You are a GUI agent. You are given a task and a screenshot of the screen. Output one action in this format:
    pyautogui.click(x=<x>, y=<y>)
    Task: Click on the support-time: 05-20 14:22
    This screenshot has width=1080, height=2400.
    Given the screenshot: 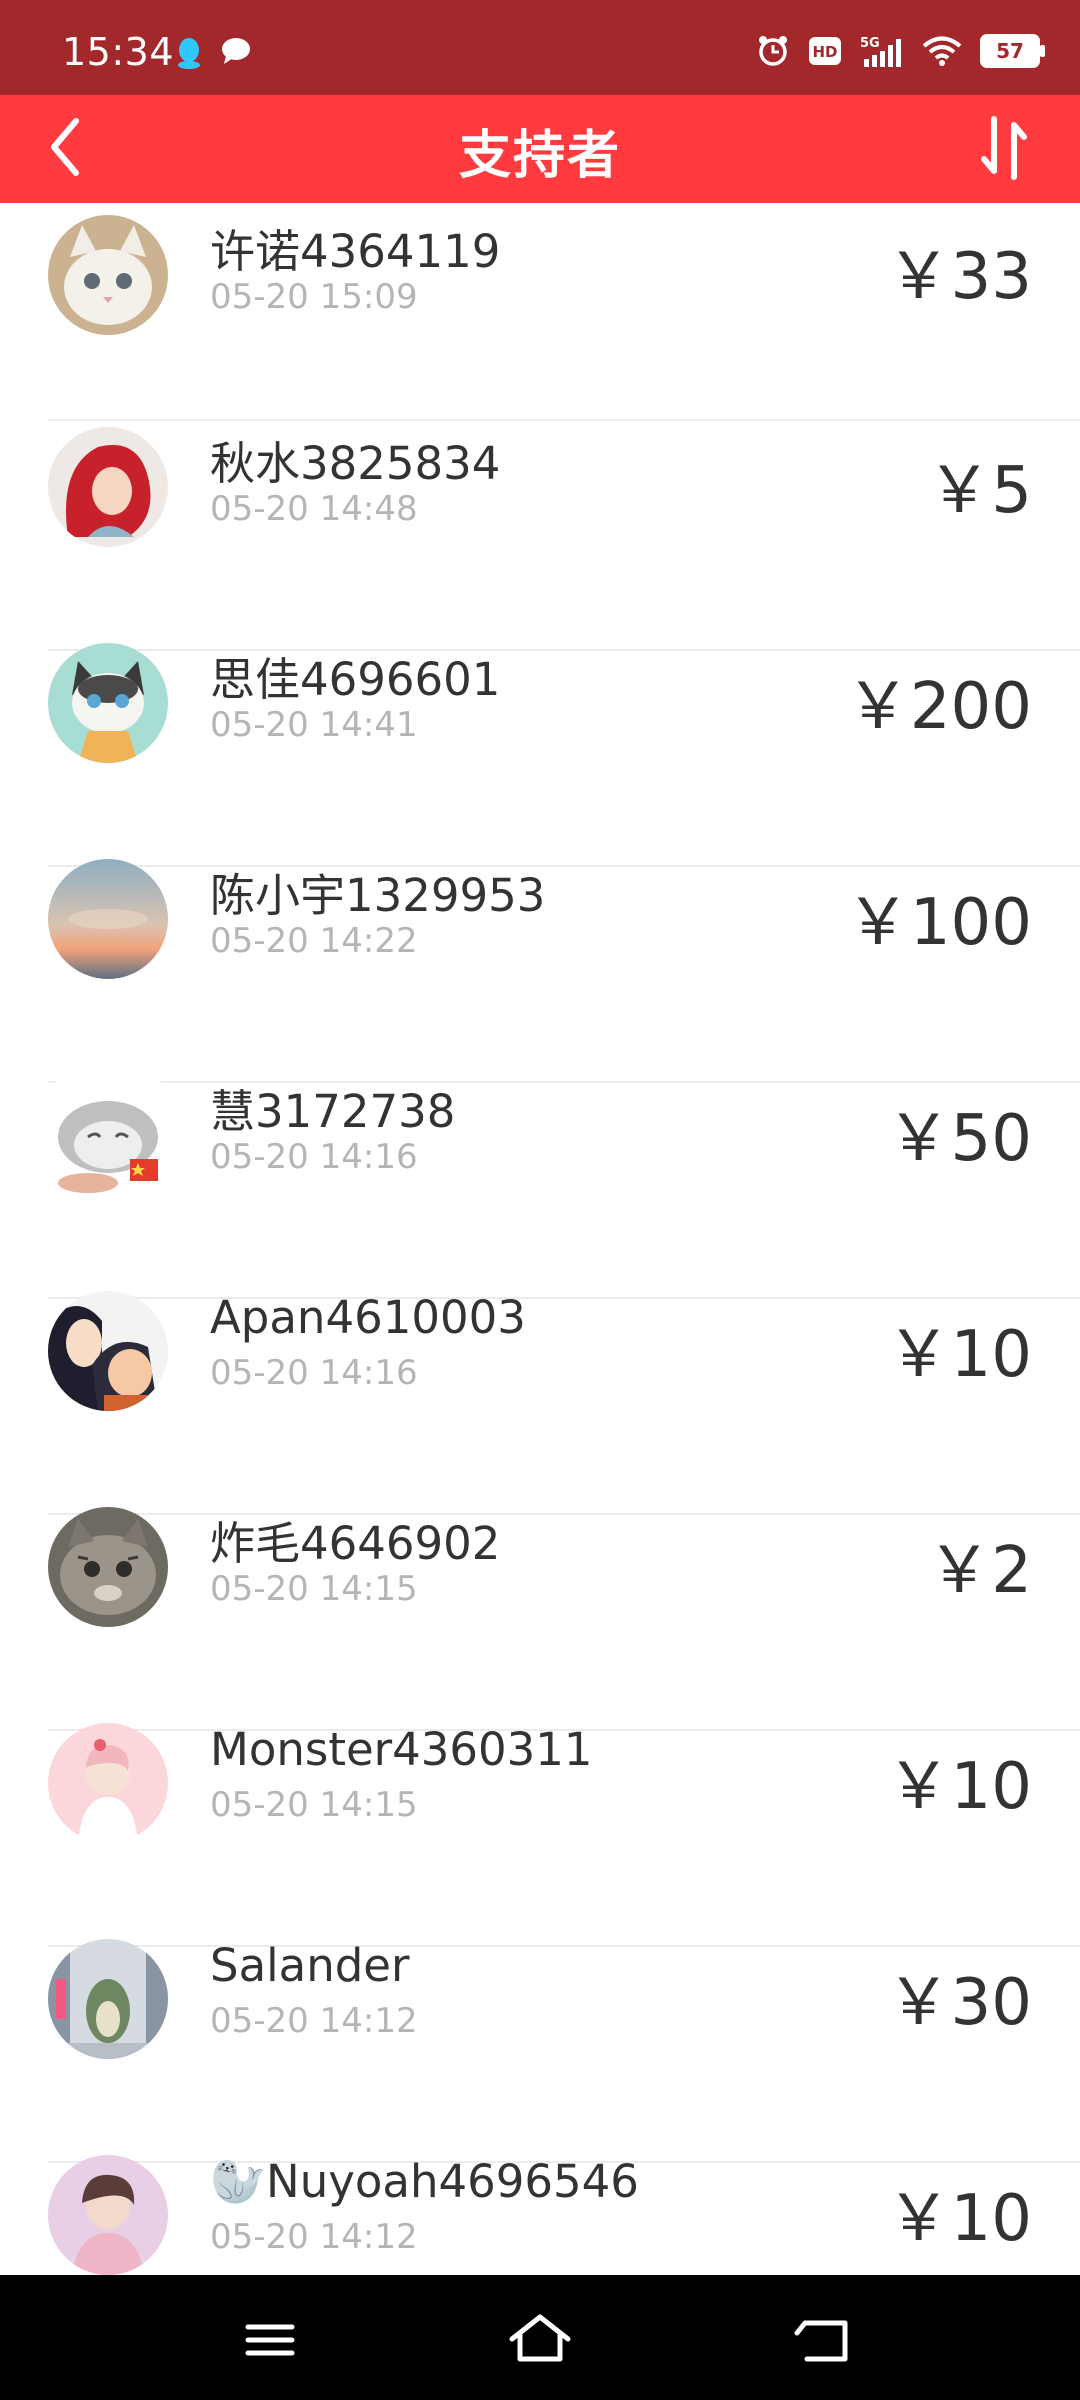 What is the action you would take?
    pyautogui.click(x=314, y=941)
    